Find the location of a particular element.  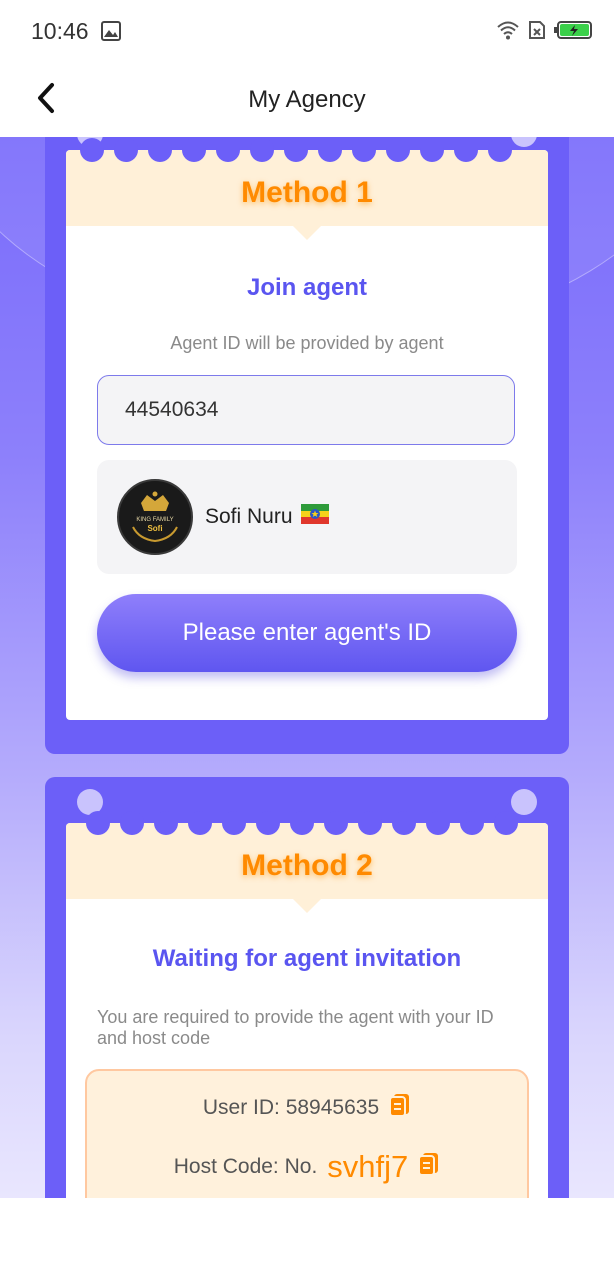

host-code-label: Host Code: No. is located at coordinates (245, 1166).